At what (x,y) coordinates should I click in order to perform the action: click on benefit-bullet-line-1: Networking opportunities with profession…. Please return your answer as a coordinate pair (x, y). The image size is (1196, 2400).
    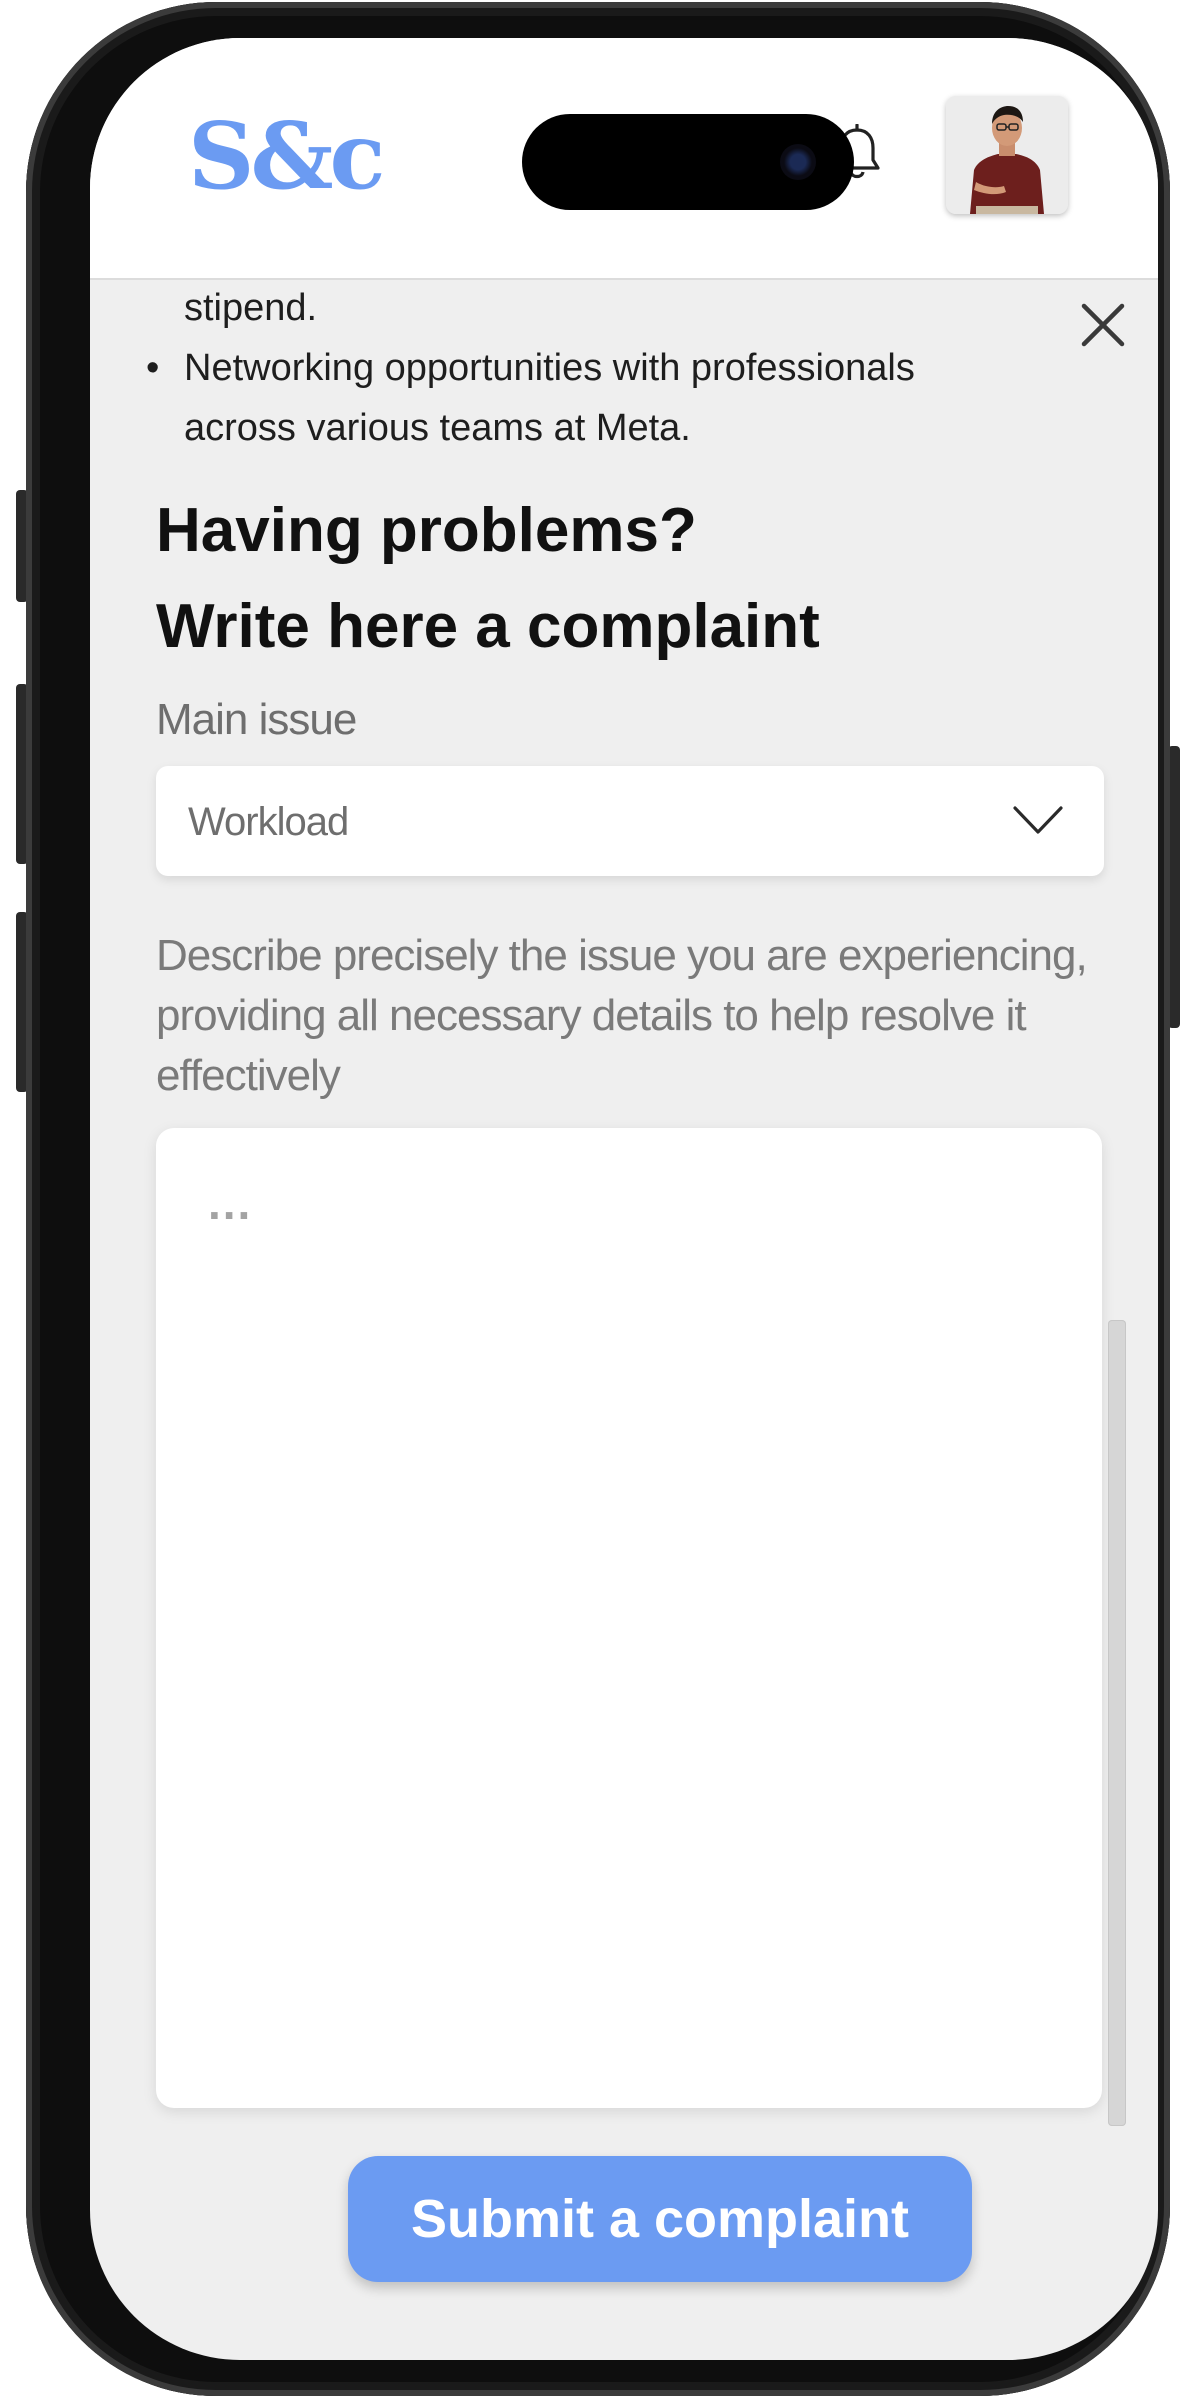
    Looking at the image, I should click on (549, 368).